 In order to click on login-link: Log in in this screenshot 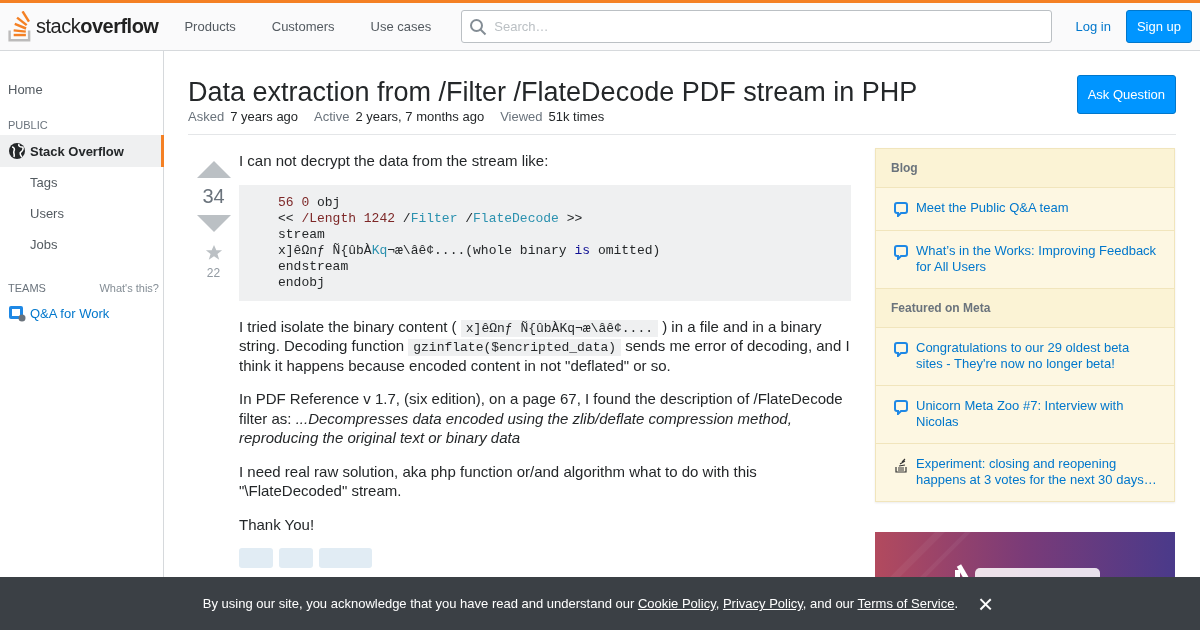, I will do `click(1093, 26)`.